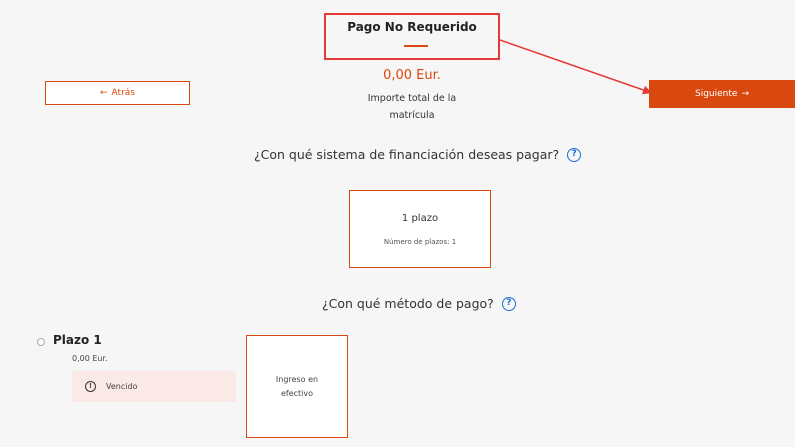 The image size is (795, 447). Describe the element at coordinates (154, 386) in the screenshot. I see `installment-status-badge: ! Vencido` at that location.